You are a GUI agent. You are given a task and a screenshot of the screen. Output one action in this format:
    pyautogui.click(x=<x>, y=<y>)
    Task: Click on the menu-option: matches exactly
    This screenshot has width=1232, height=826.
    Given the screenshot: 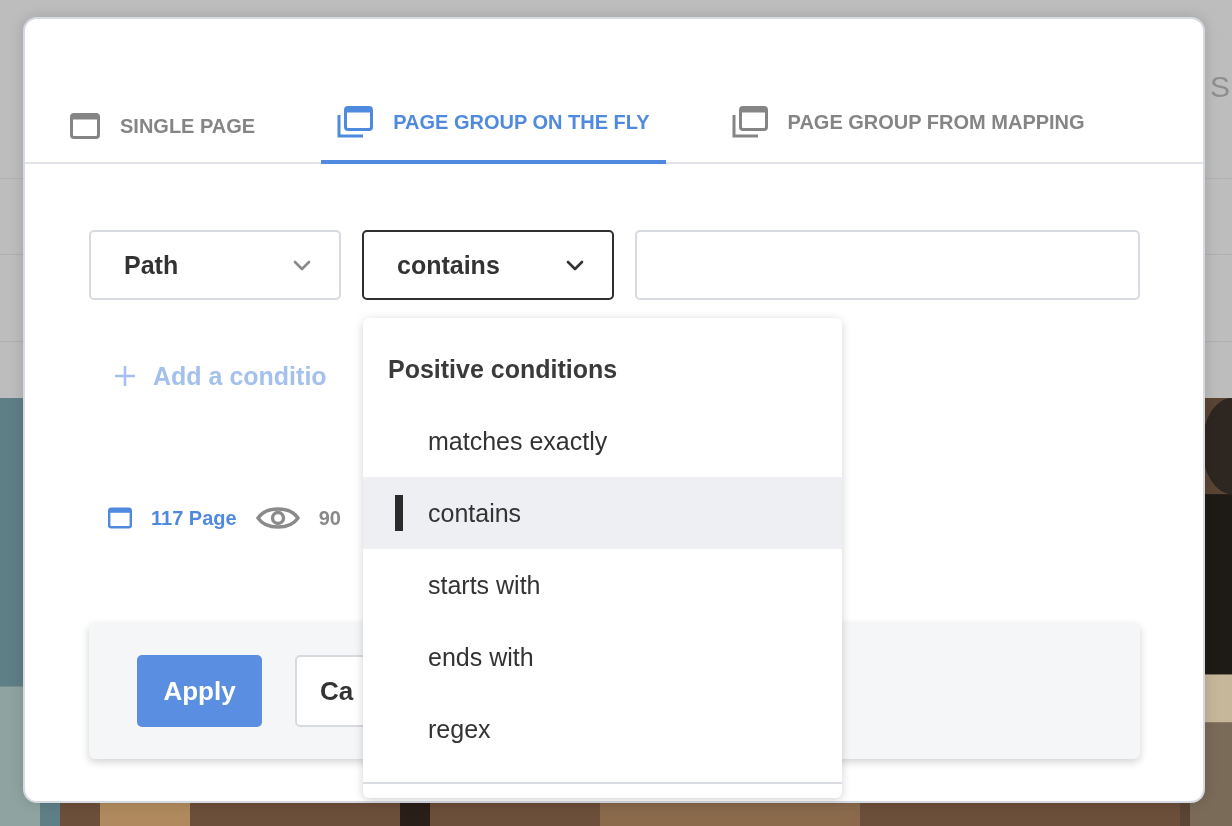 What is the action you would take?
    pyautogui.click(x=602, y=441)
    